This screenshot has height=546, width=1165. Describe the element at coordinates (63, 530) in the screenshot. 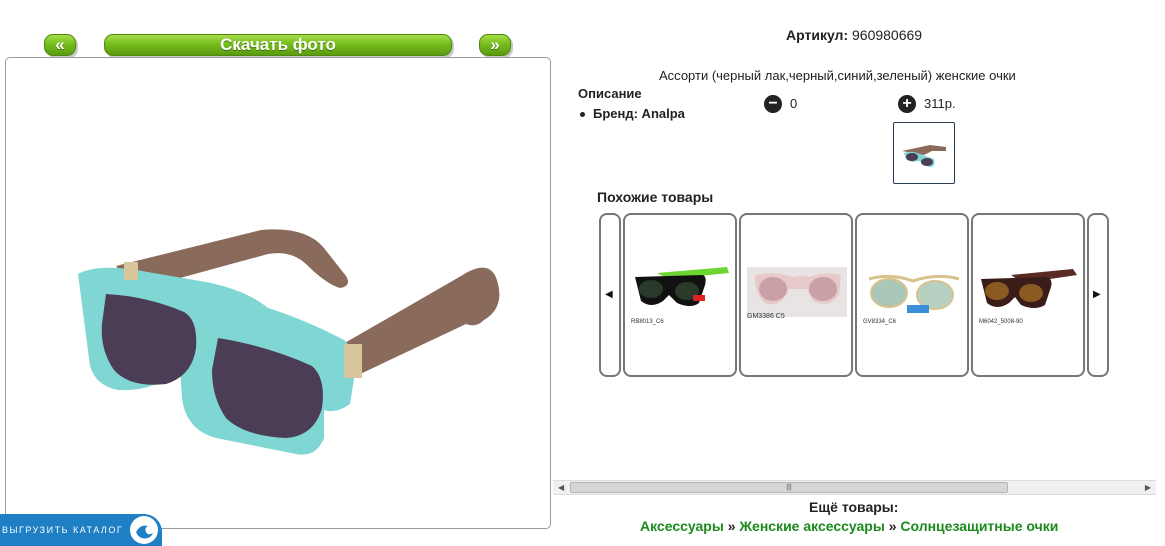

I see `export-catalog-label: ВЫГРУЗИТЬ КАТАЛОГ` at that location.